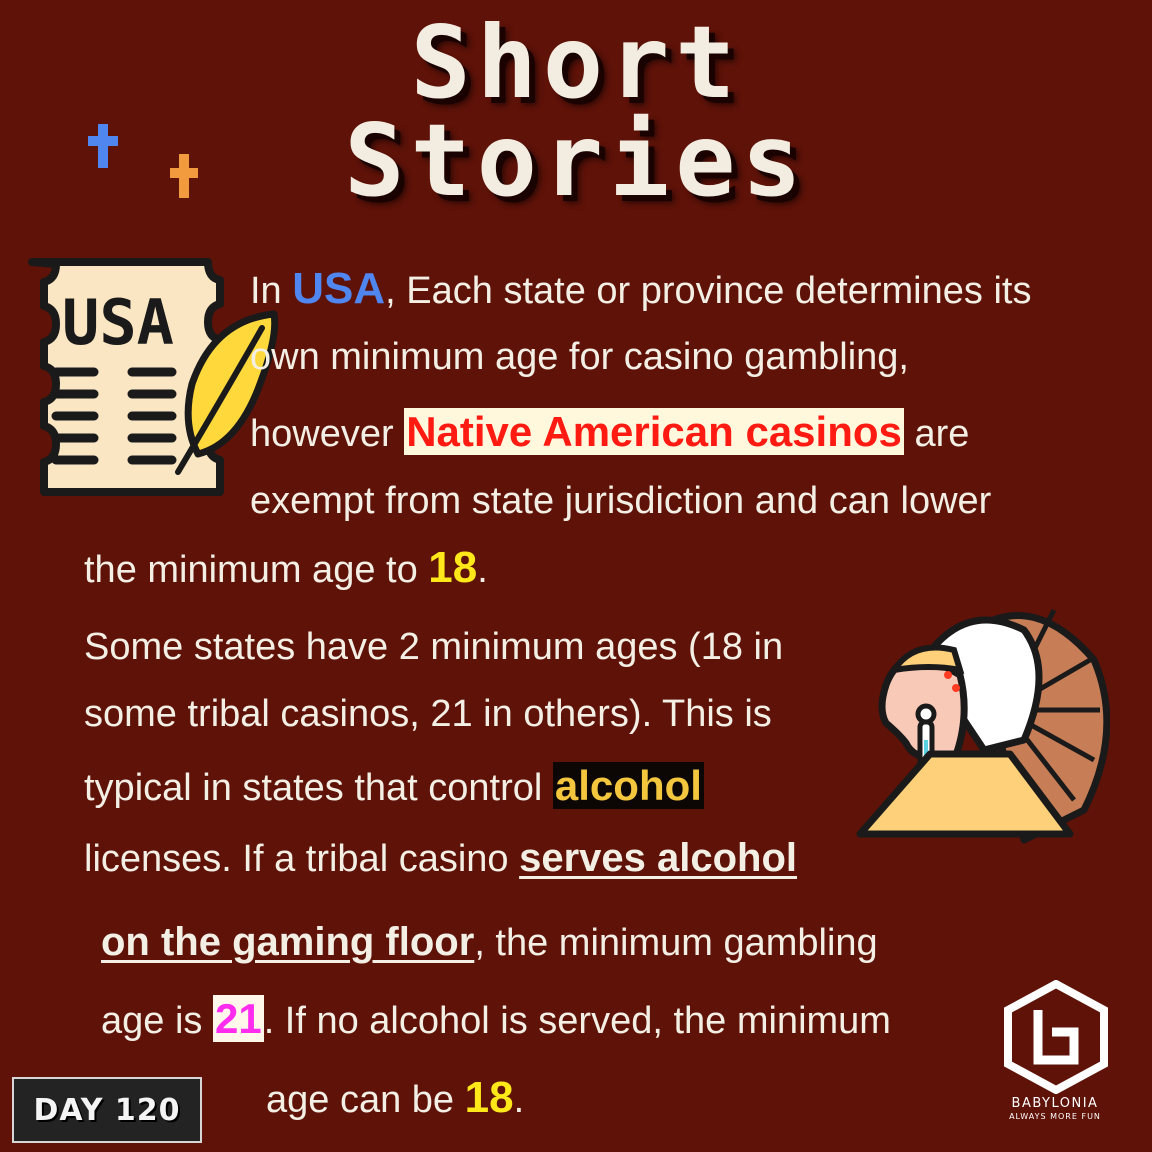 This screenshot has height=1152, width=1152. I want to click on p2-line-1: Some states have 2 minimum ages (18 in, so click(434, 647).